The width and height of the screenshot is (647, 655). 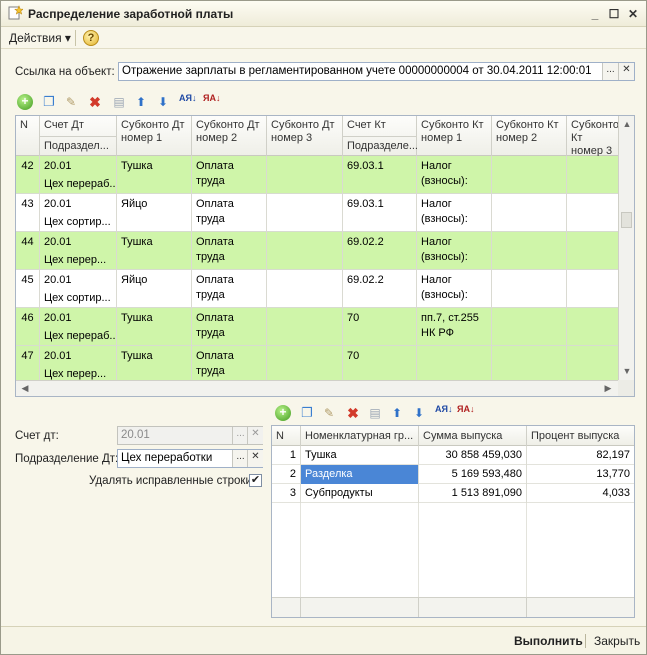 I want to click on scroll-right-arrow-icon: ▶, so click(x=608, y=388).